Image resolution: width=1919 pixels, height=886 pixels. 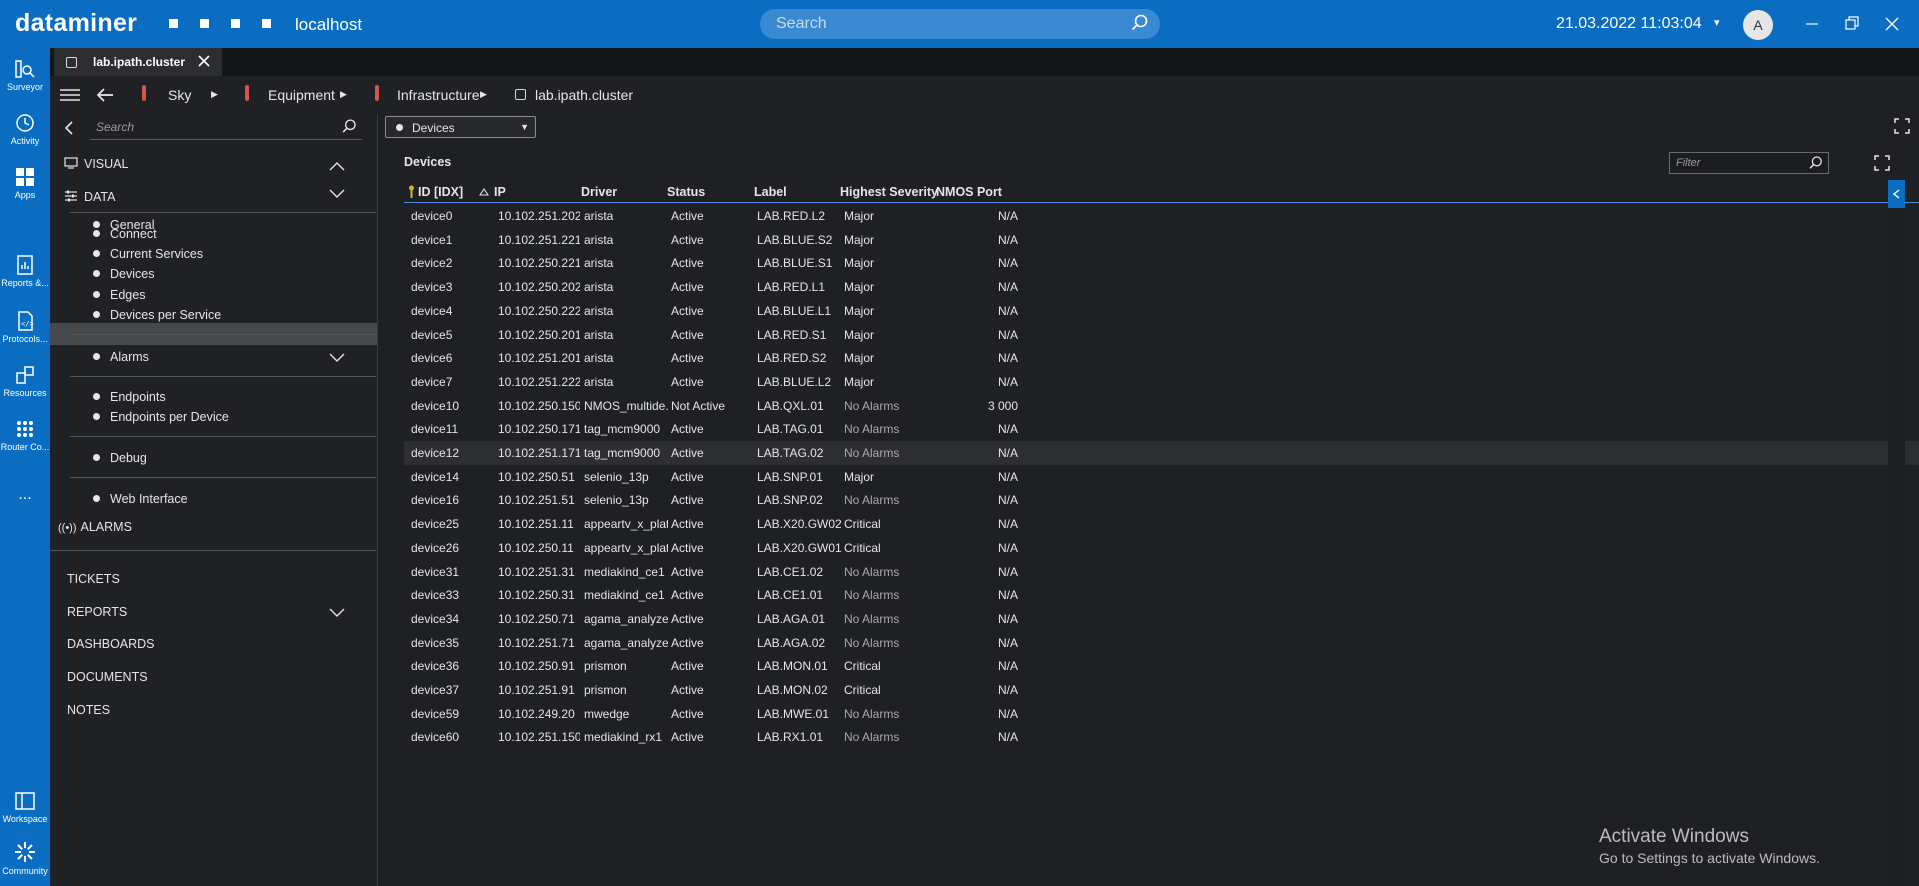 What do you see at coordinates (969, 192) in the screenshot?
I see `column-header-nmos-port: NMOS Port` at bounding box center [969, 192].